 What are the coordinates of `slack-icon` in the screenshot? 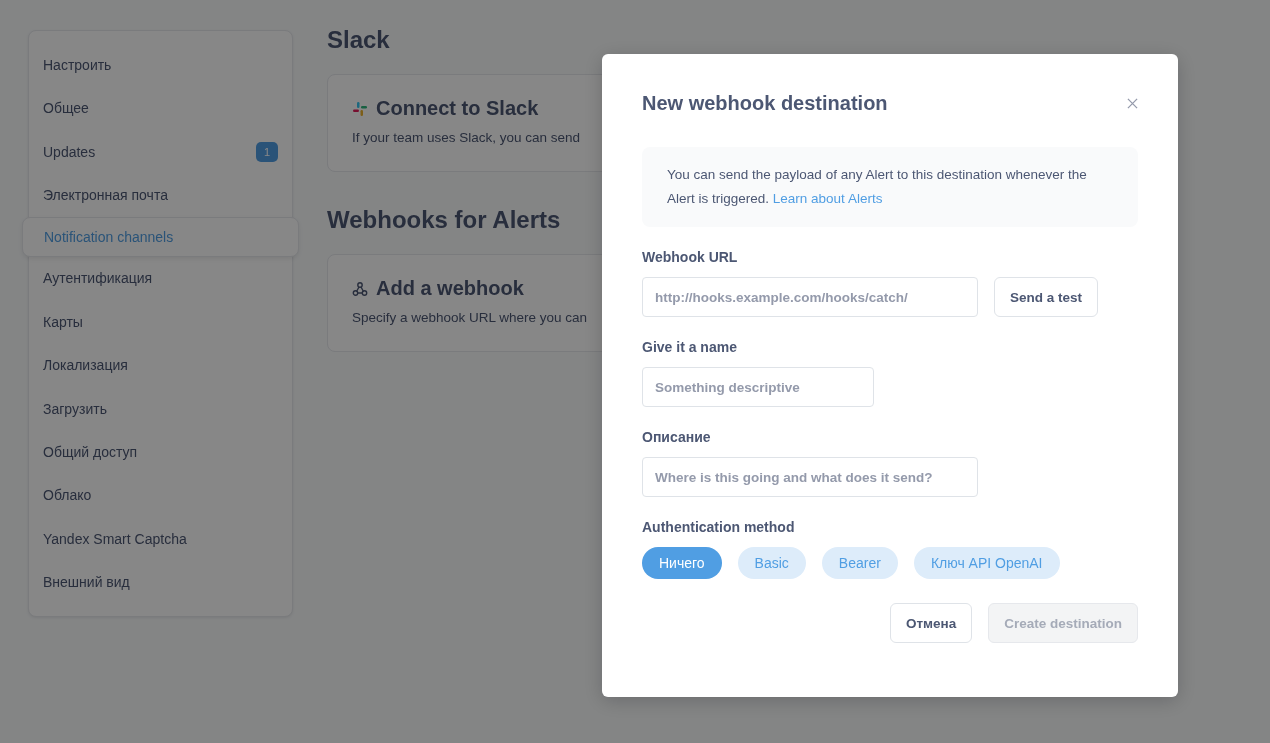 It's located at (360, 108).